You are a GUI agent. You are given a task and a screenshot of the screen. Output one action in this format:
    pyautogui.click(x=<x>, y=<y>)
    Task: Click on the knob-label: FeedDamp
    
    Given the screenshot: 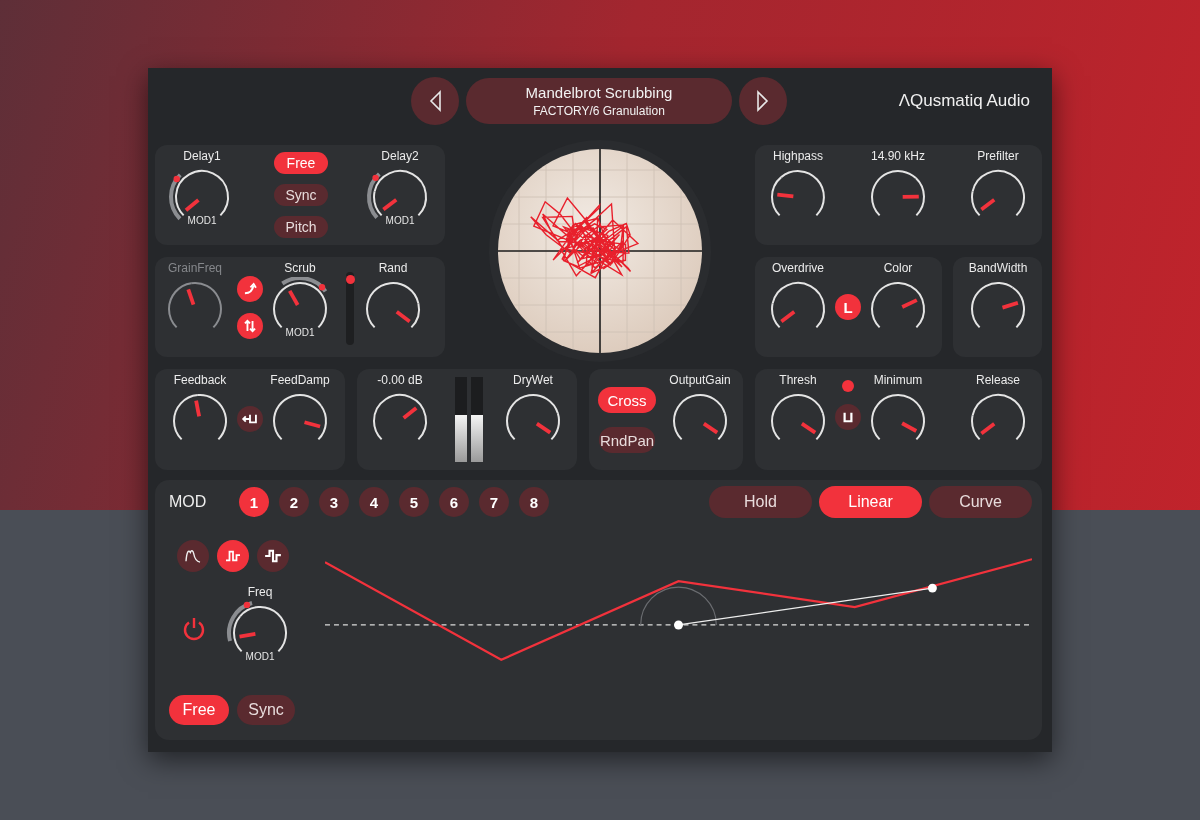 What is the action you would take?
    pyautogui.click(x=300, y=380)
    